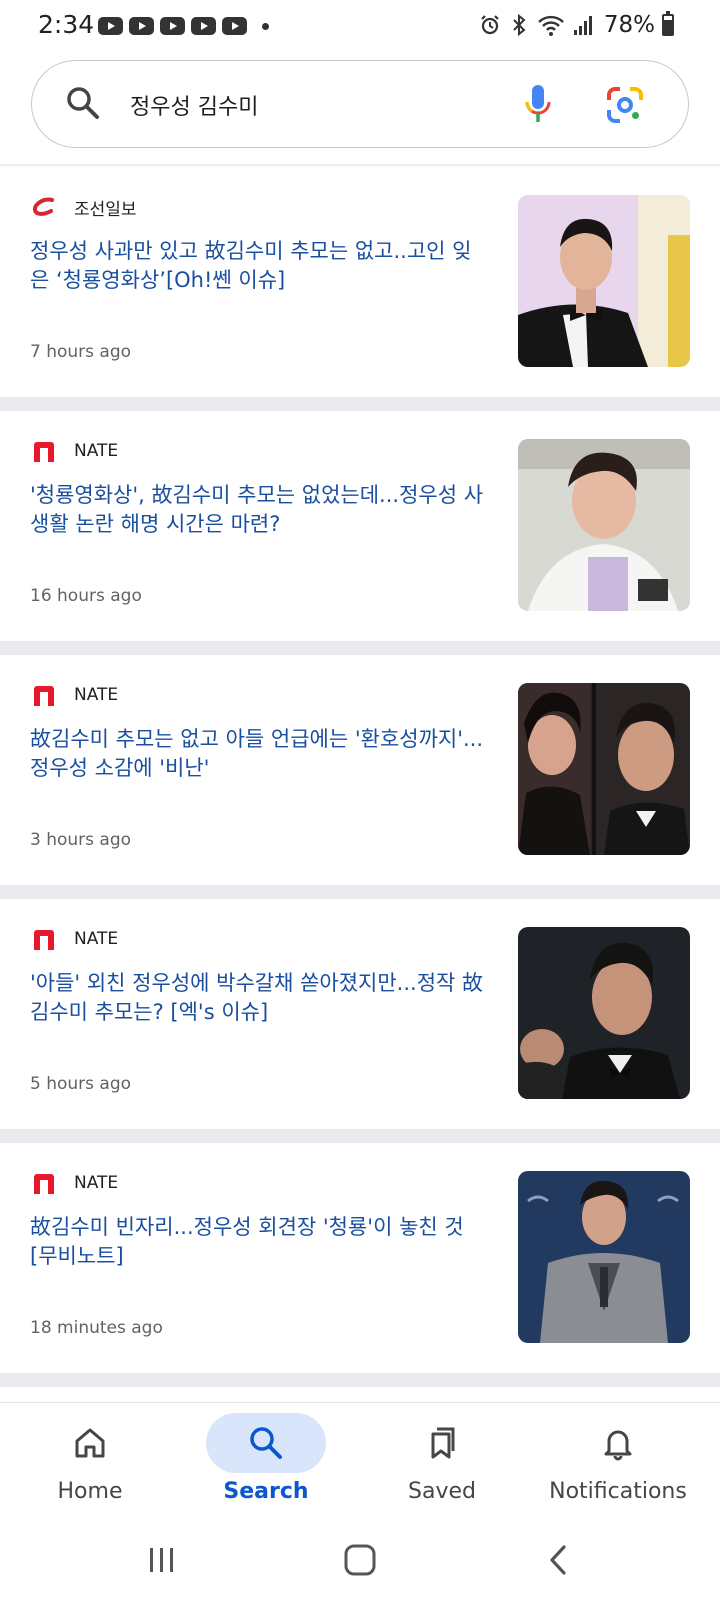  Describe the element at coordinates (629, 25) in the screenshot. I see `battery-percentage: 78%` at that location.